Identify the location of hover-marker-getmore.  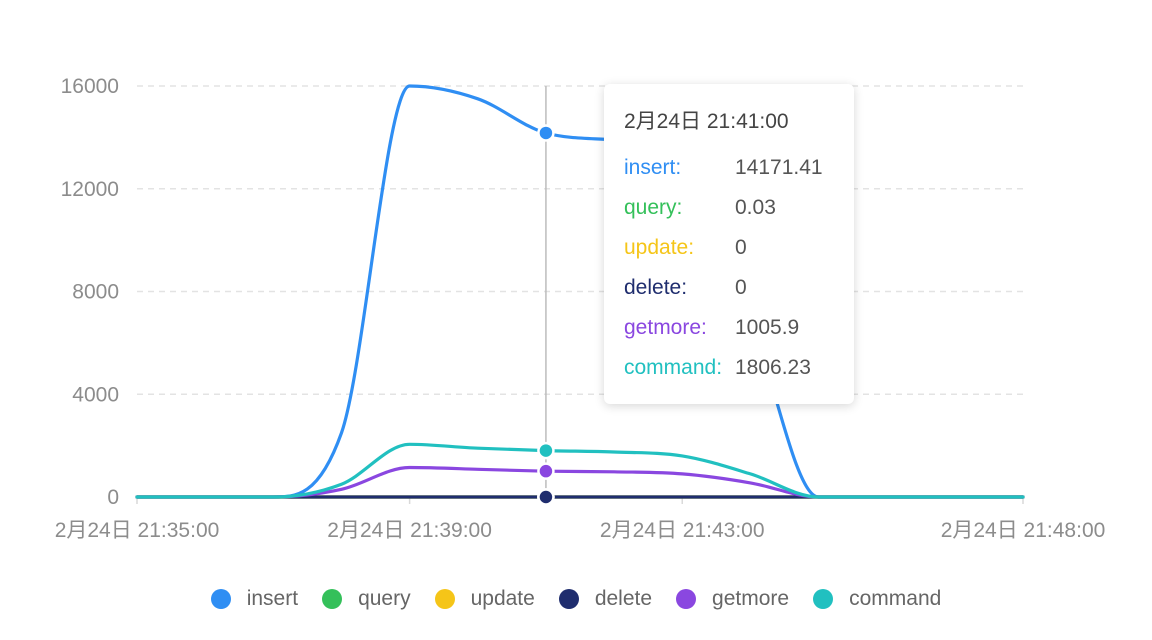
(546, 471).